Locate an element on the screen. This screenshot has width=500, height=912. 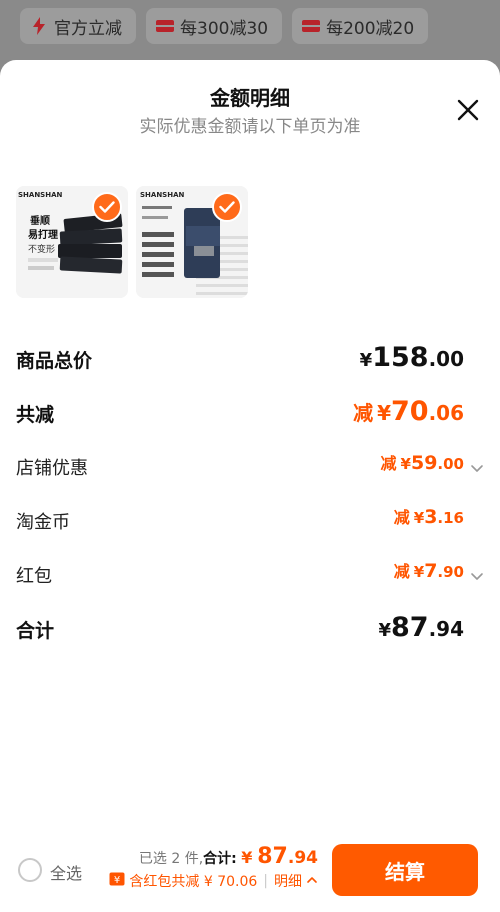
amount-integer: 70 is located at coordinates (409, 411).